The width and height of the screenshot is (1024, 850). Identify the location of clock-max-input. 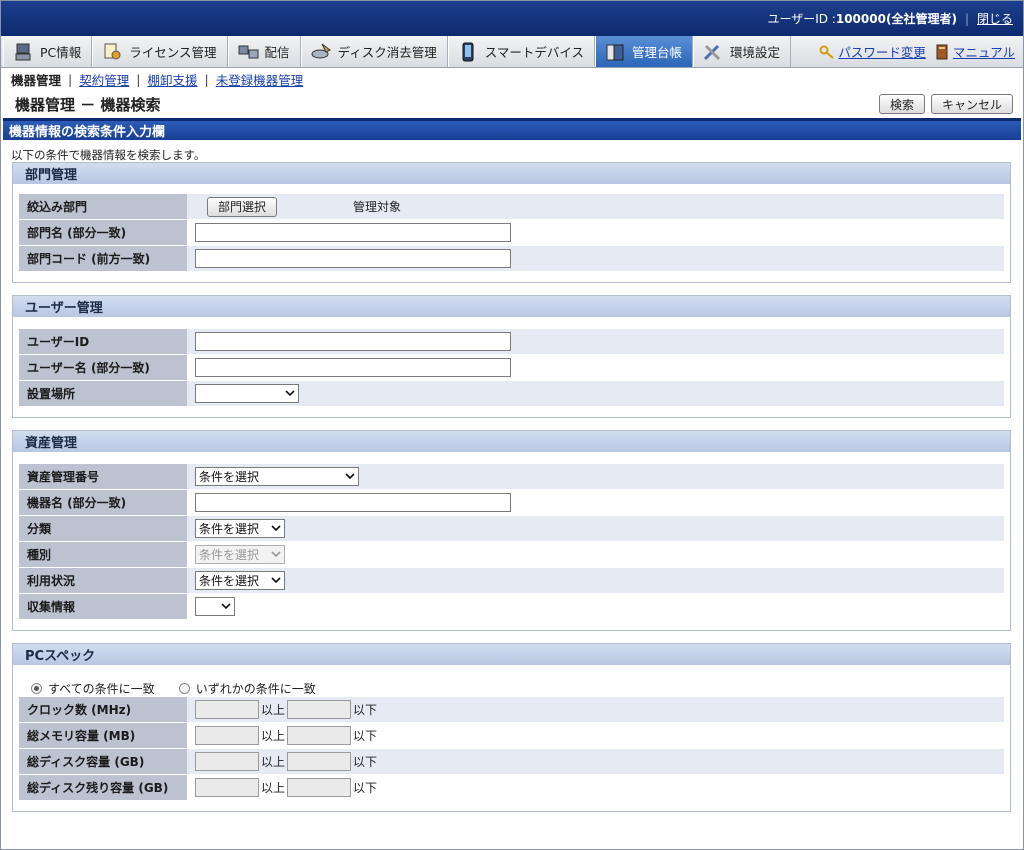
(319, 709).